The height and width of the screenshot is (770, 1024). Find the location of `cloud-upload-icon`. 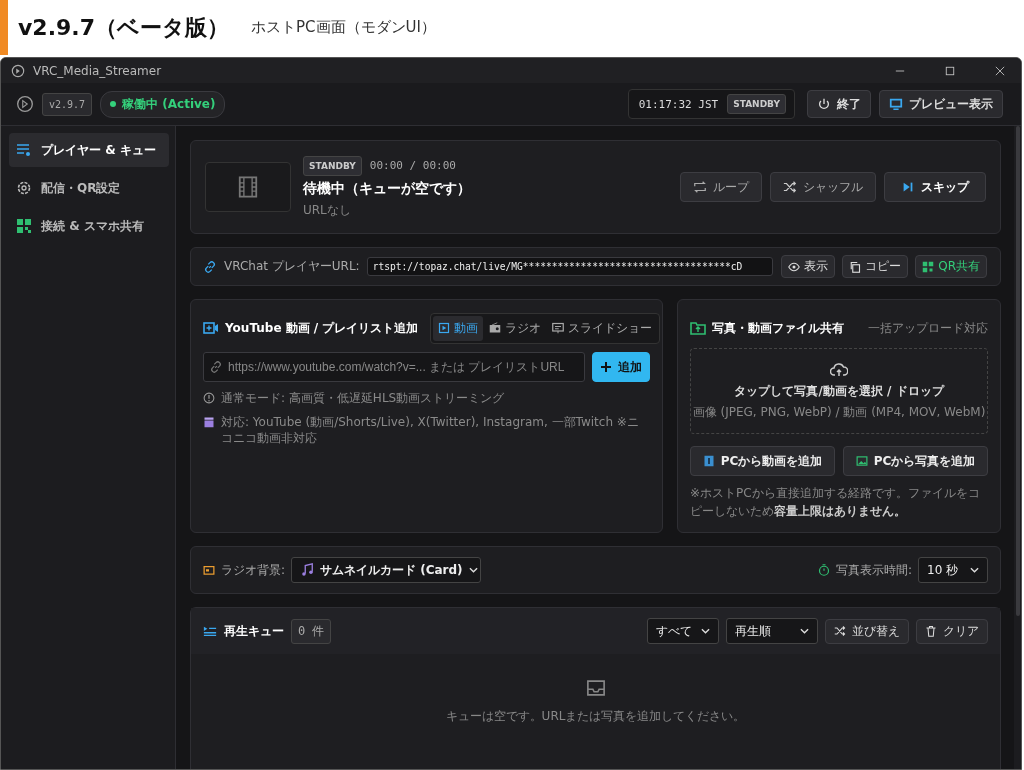

cloud-upload-icon is located at coordinates (839, 370).